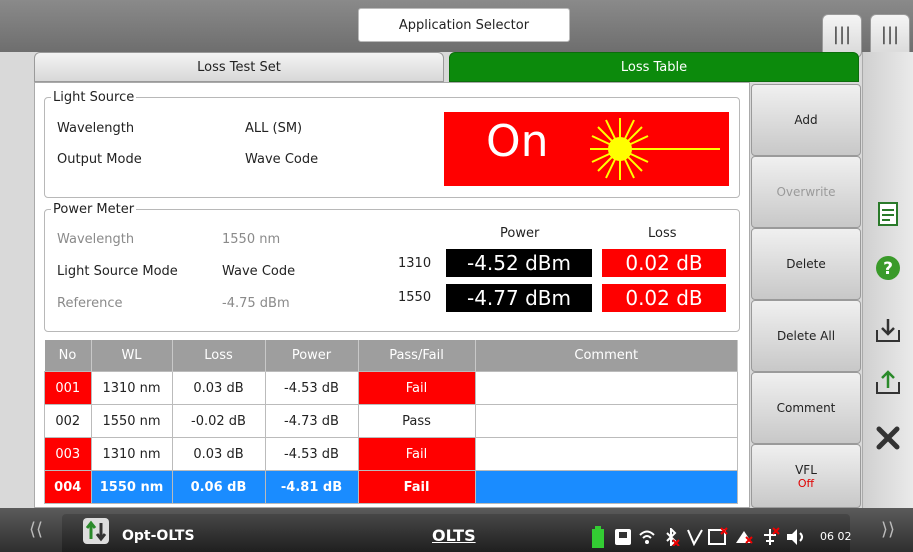 The image size is (913, 552). I want to click on delete-all-button: Delete All, so click(806, 336).